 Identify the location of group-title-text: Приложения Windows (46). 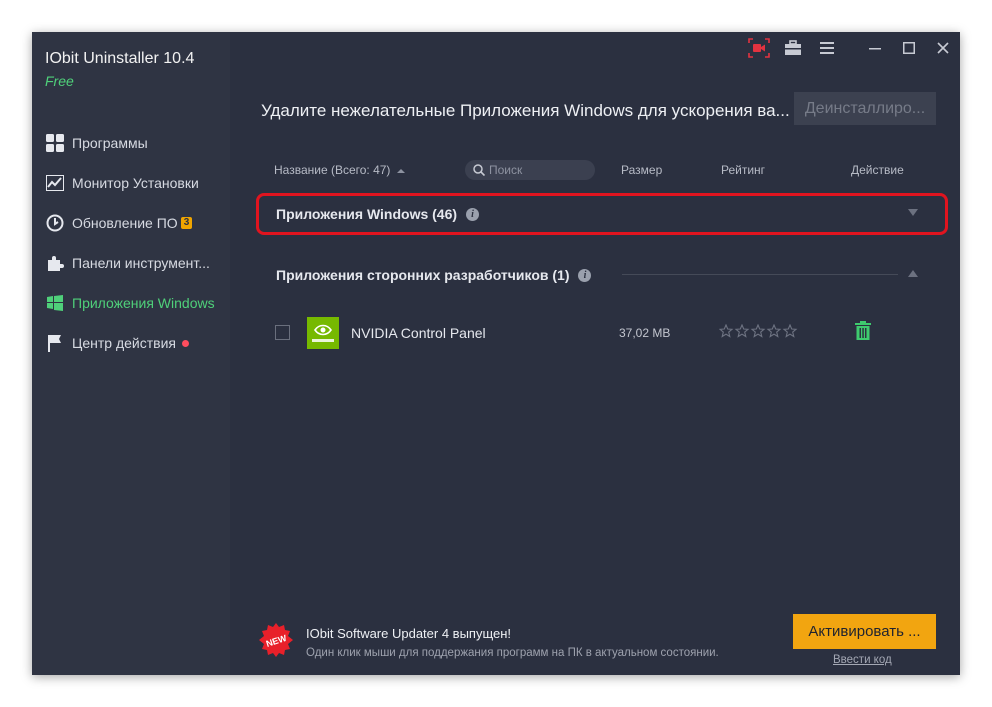
(367, 214).